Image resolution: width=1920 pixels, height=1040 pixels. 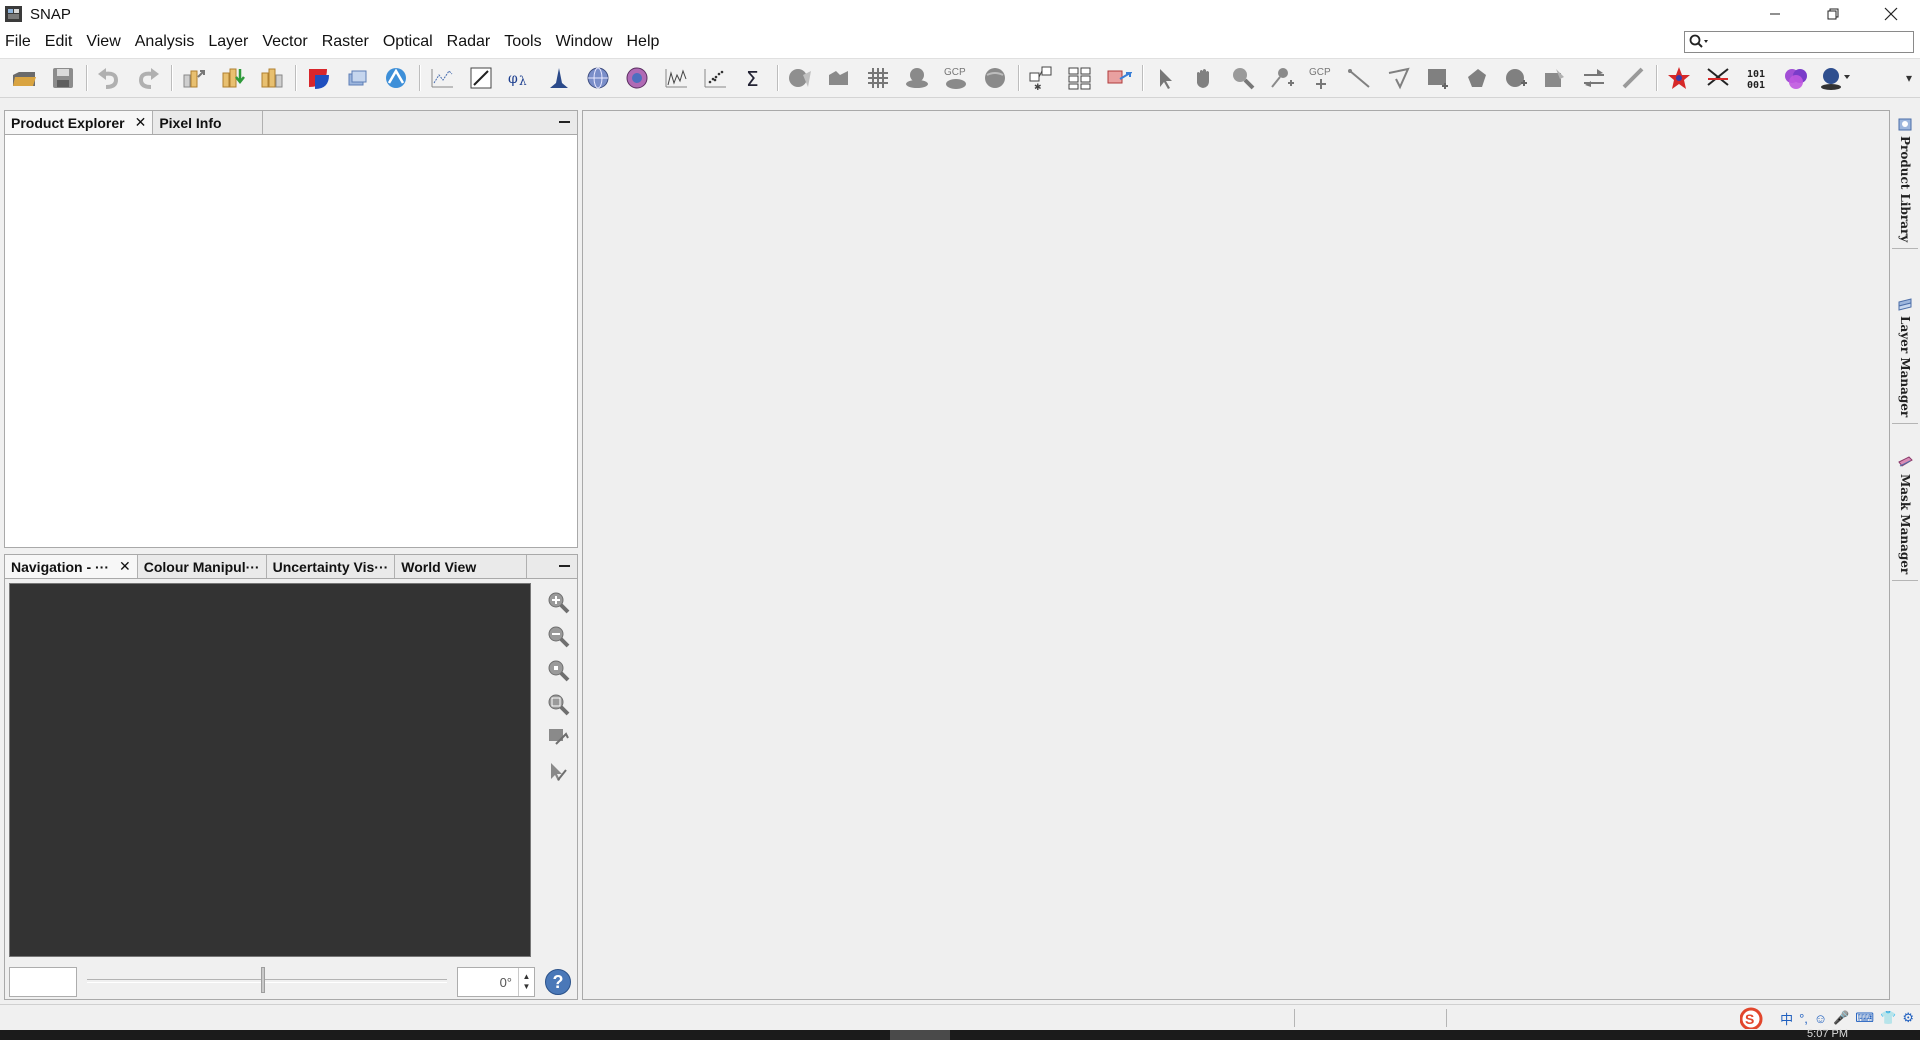 I want to click on select-tool-button, so click(x=1165, y=78).